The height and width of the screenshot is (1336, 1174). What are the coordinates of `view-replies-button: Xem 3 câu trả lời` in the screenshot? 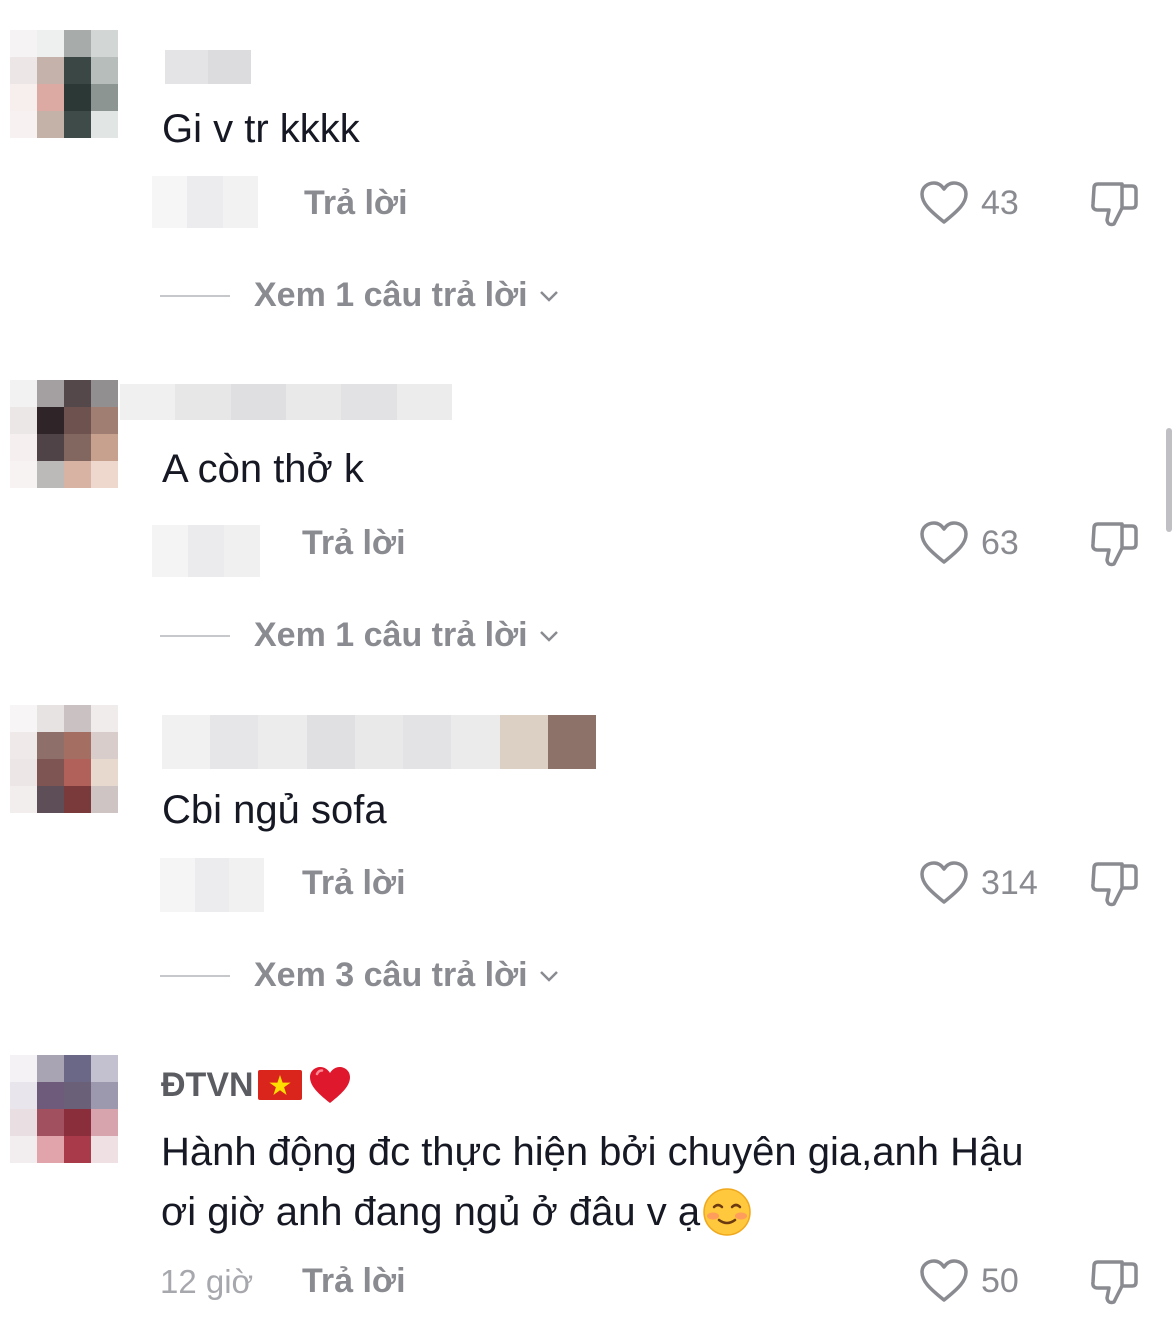 It's located at (360, 975).